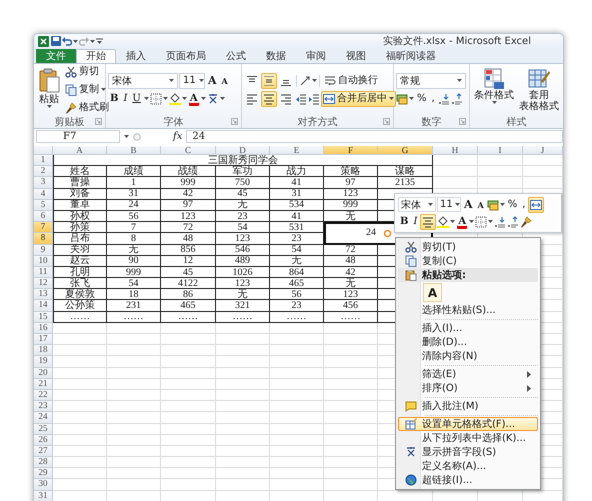  I want to click on ribbon-tab: 视图, so click(356, 56).